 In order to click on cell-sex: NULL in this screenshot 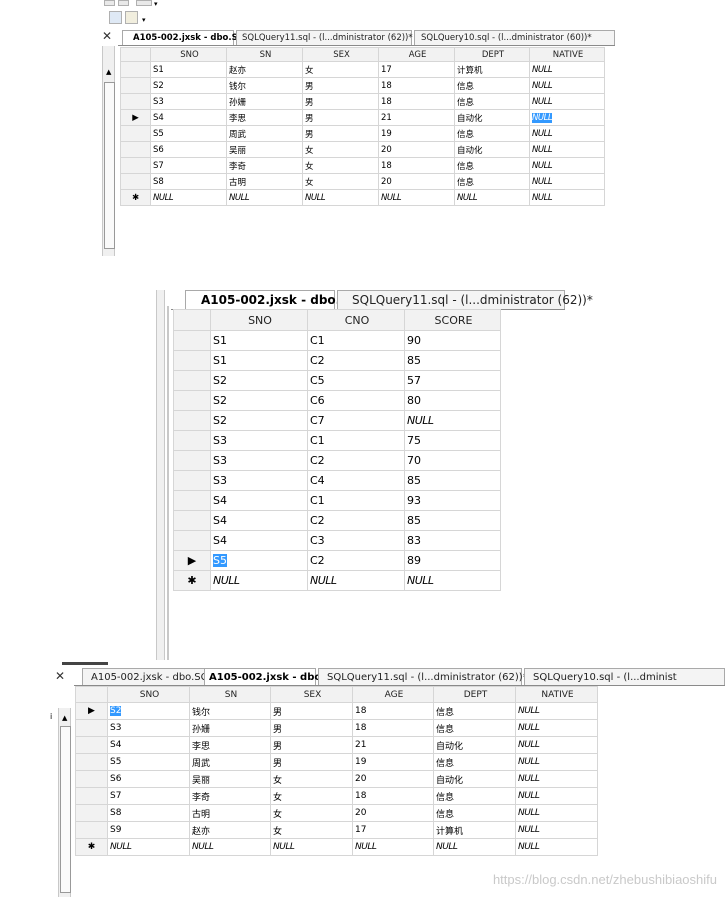, I will do `click(340, 197)`.